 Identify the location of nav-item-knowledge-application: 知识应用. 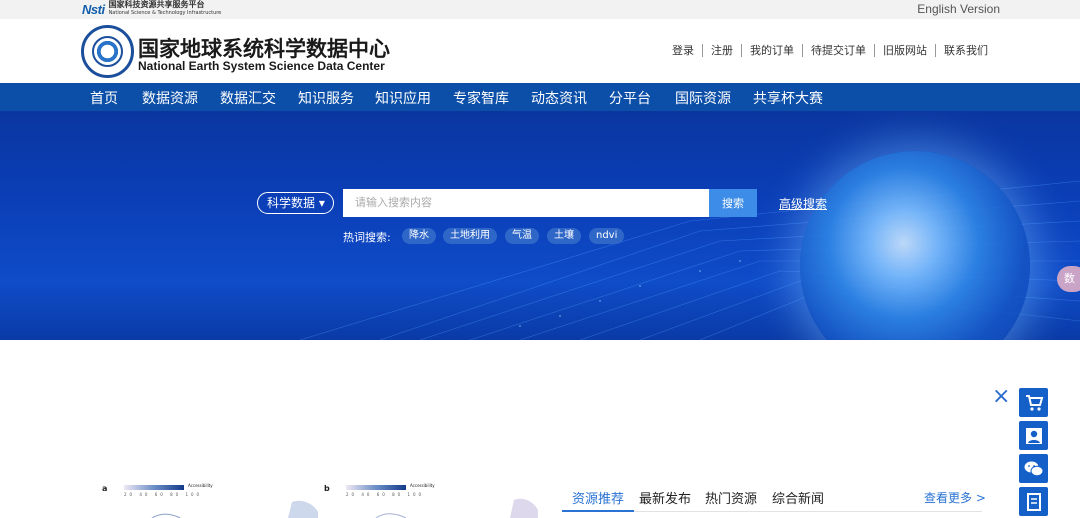
(403, 98).